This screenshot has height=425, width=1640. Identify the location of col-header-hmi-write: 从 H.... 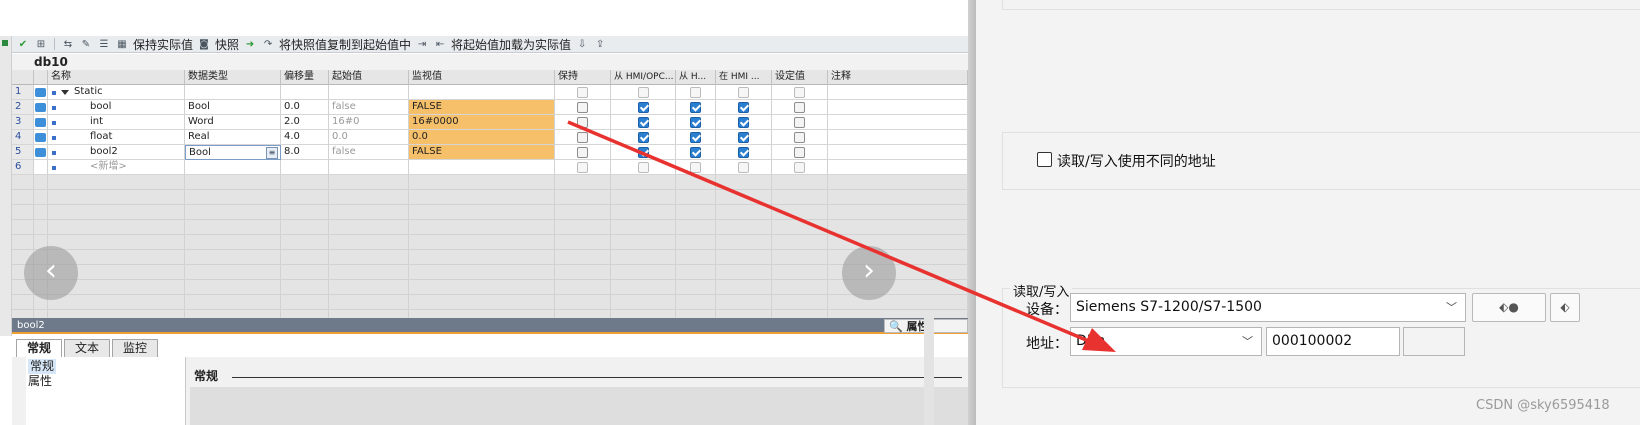
(696, 77).